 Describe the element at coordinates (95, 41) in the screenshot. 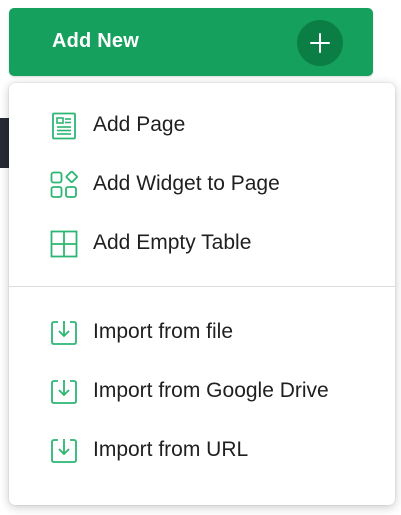

I see `add-new-label: Add New` at that location.